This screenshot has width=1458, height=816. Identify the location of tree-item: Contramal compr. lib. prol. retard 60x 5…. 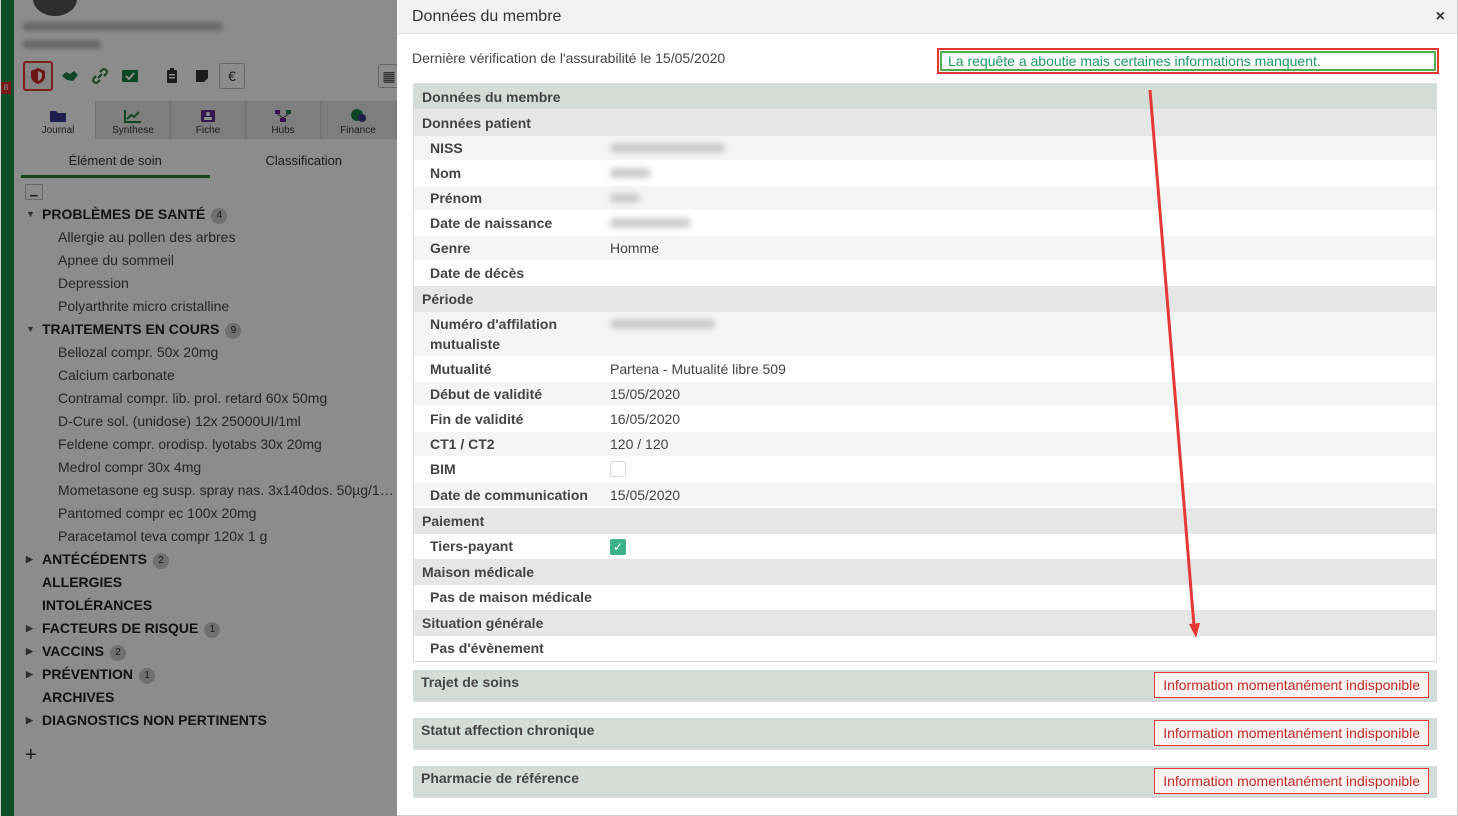
(210, 398).